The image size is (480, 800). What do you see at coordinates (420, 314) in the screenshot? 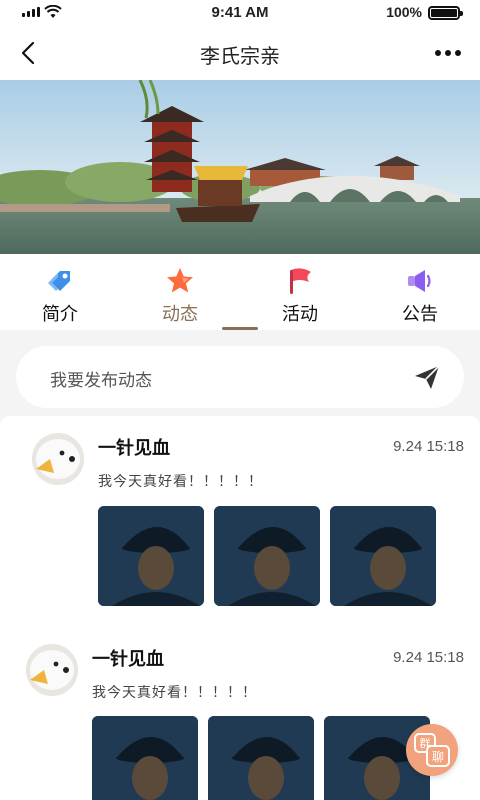
I see `tab-label: 公告` at bounding box center [420, 314].